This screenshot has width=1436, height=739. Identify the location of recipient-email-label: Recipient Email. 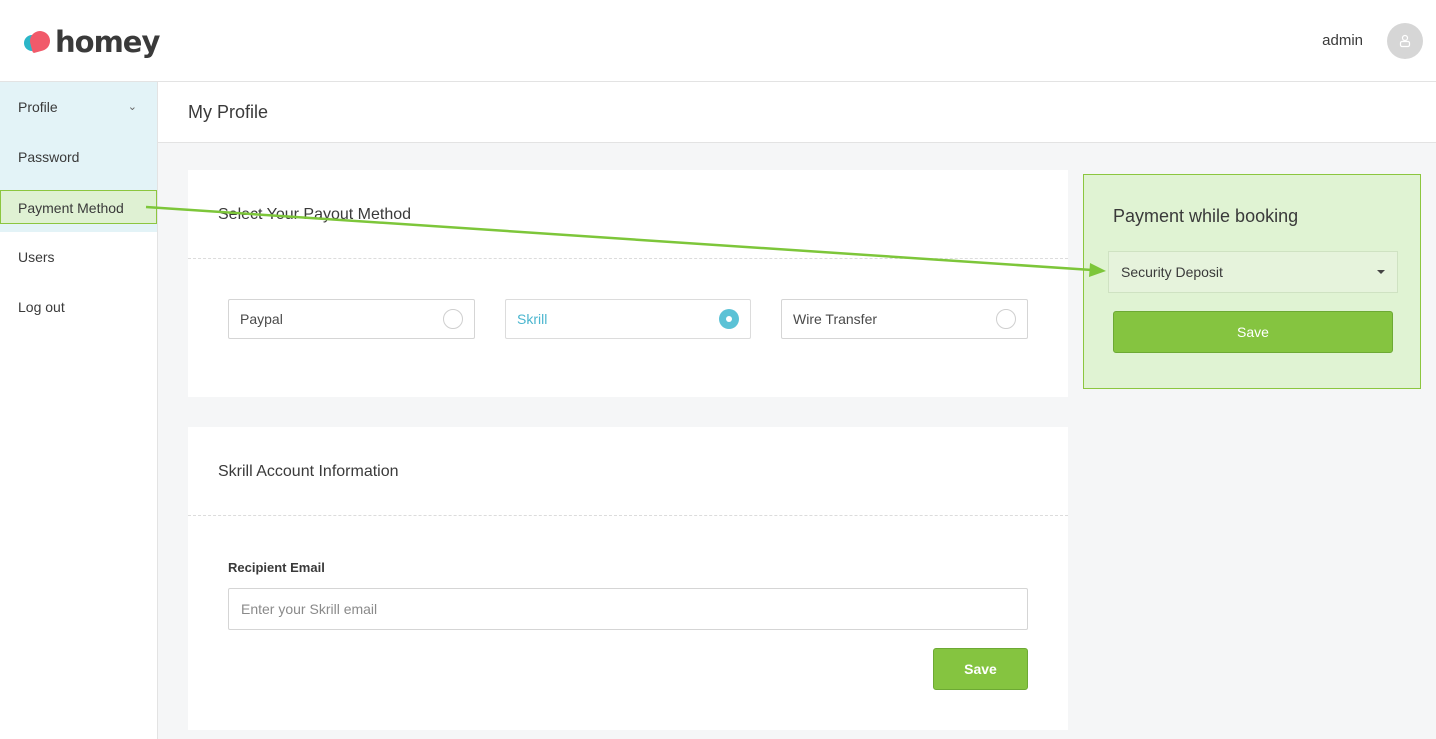
(276, 567).